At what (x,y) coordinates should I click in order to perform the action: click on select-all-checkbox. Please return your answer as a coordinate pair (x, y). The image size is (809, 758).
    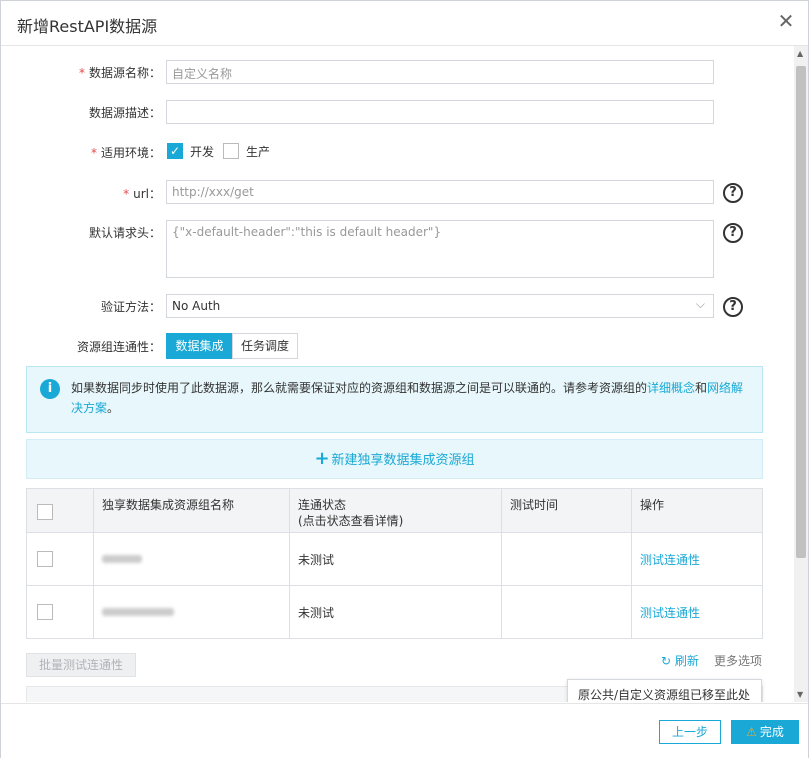
    Looking at the image, I should click on (45, 512).